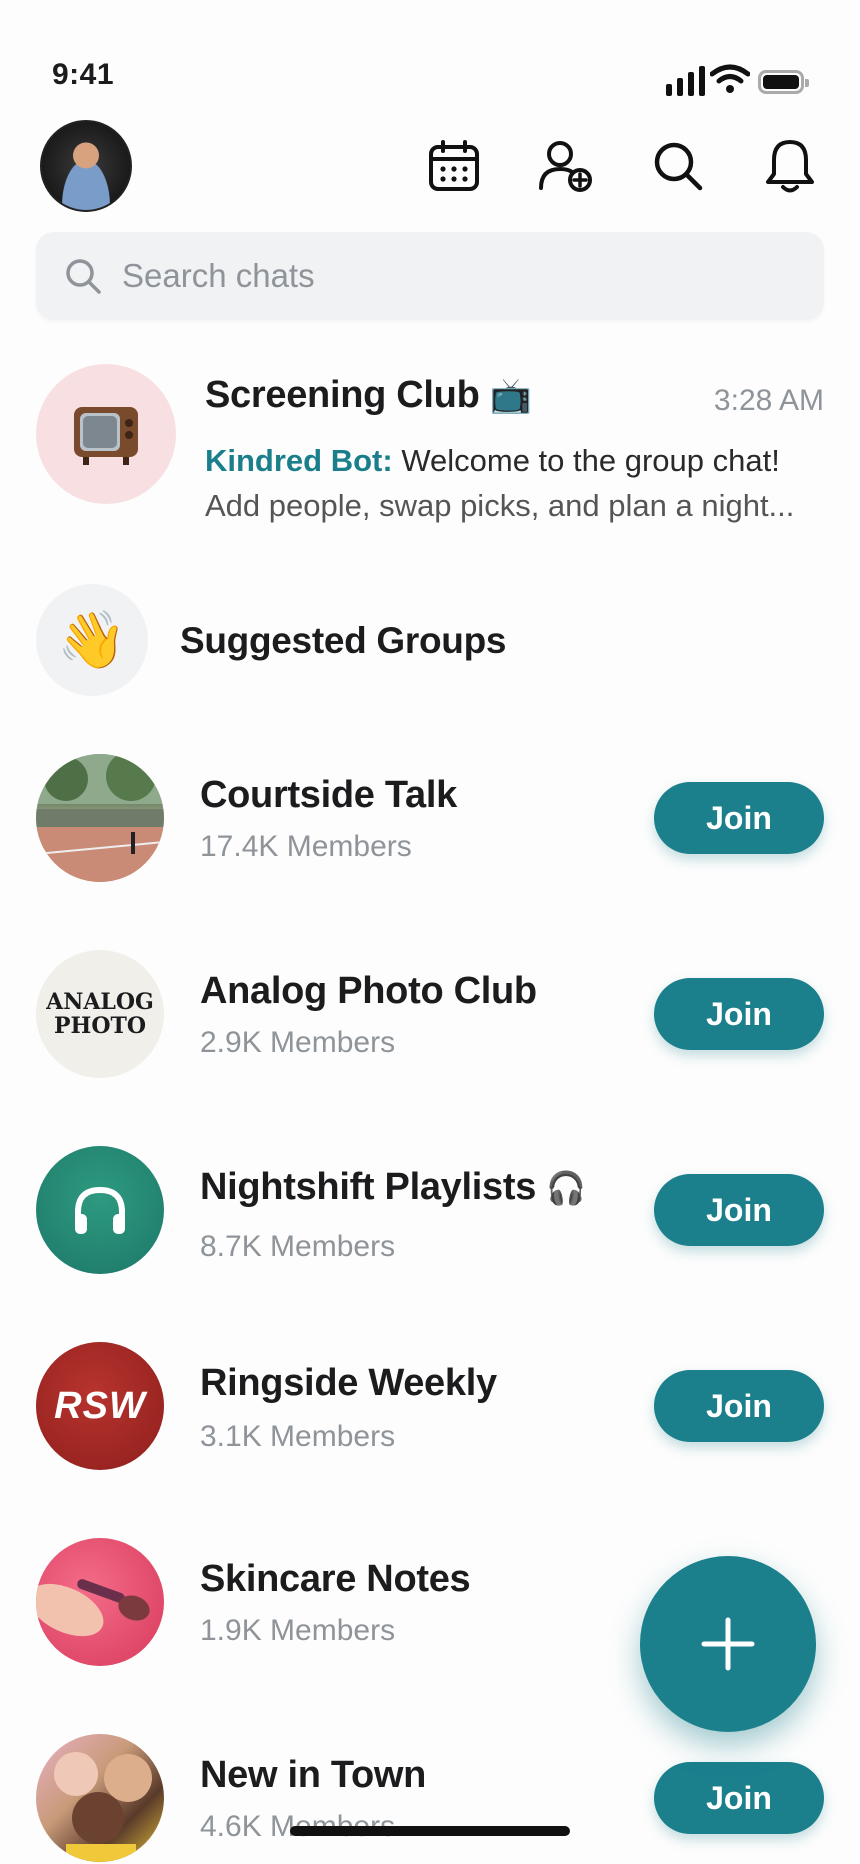 The width and height of the screenshot is (860, 1864). Describe the element at coordinates (783, 82) in the screenshot. I see `battery-icon` at that location.